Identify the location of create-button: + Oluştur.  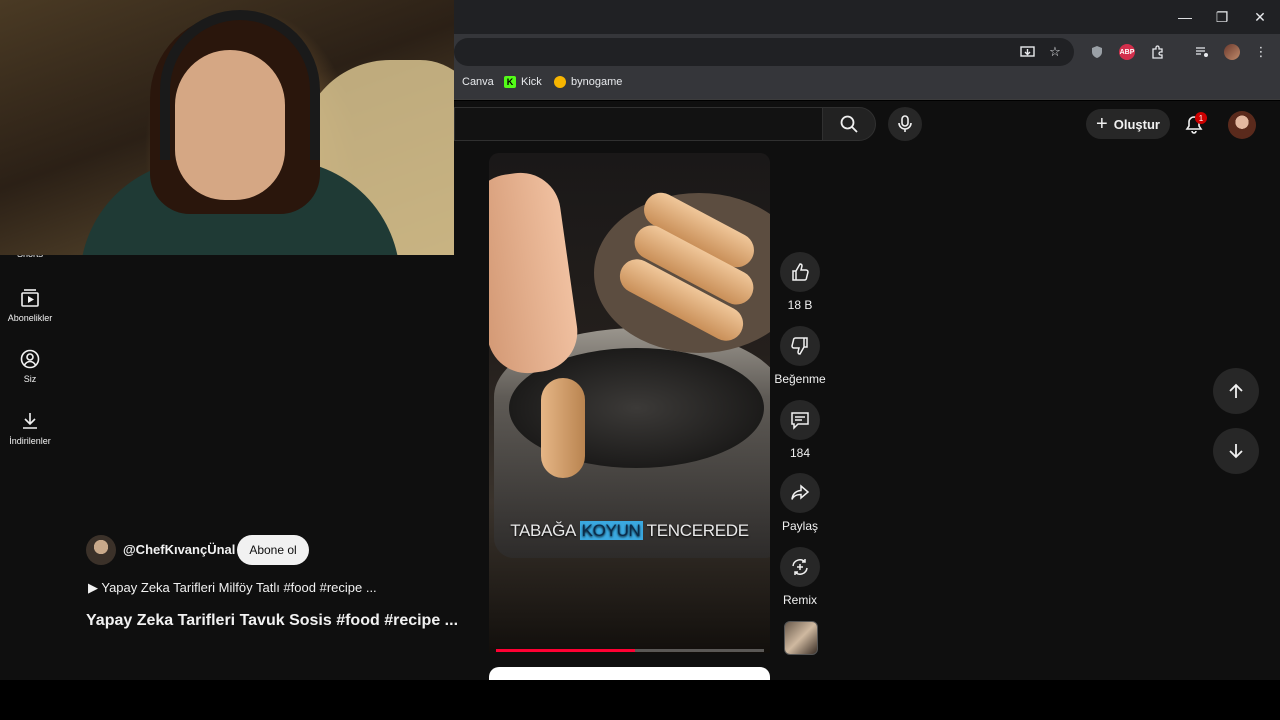
(1128, 124).